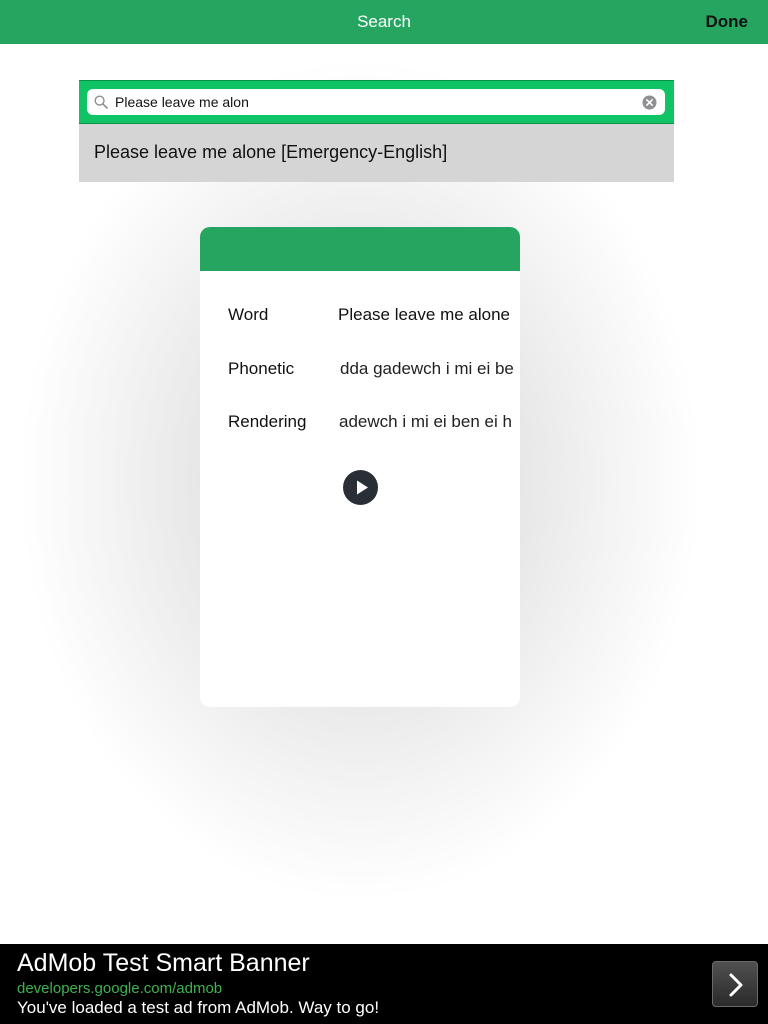 This screenshot has height=1024, width=768. I want to click on rendering-label: Rendering, so click(267, 421).